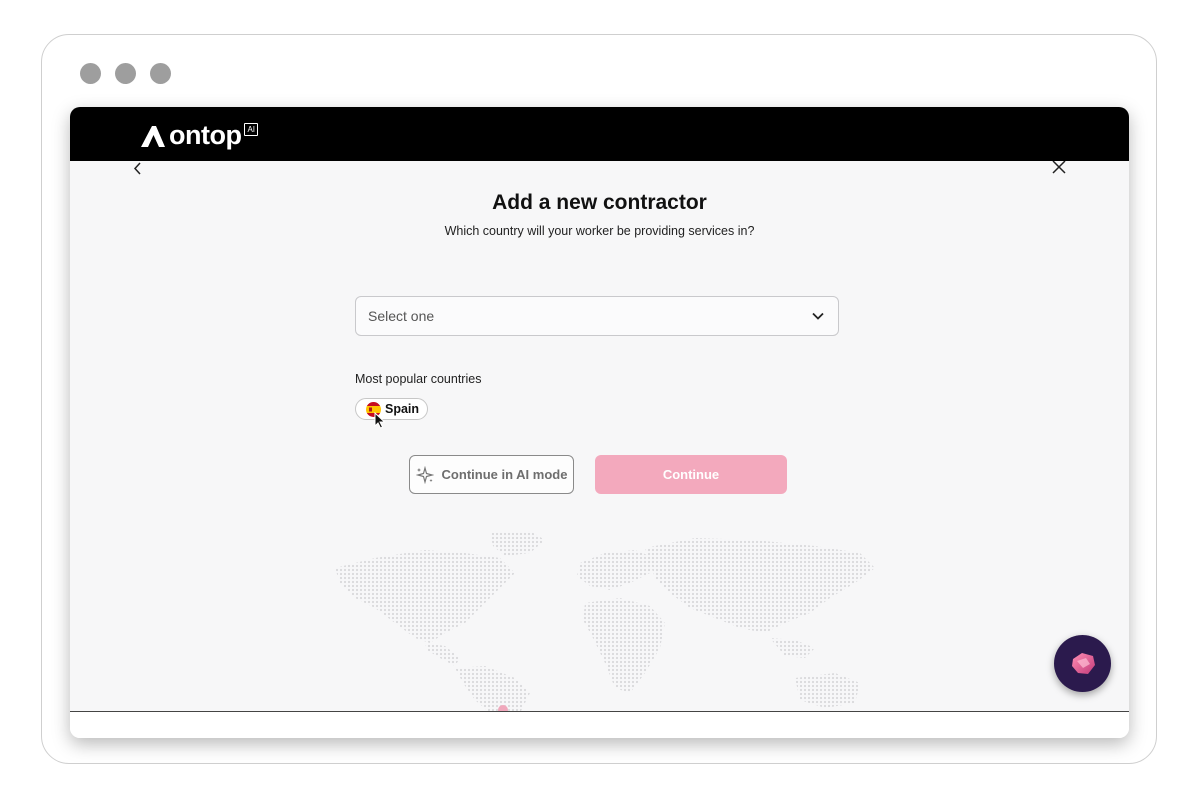  I want to click on continue-button-label: Continue, so click(691, 474).